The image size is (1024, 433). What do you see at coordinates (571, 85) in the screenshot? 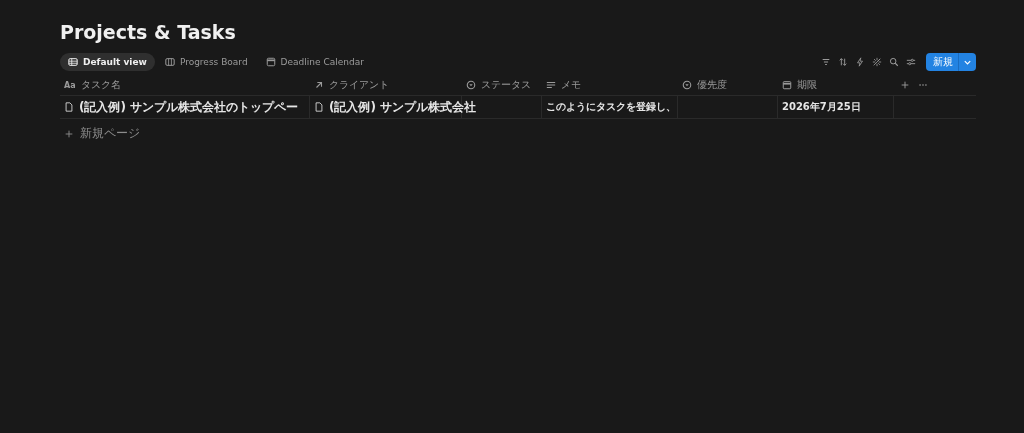
I see `column-header: メモ` at bounding box center [571, 85].